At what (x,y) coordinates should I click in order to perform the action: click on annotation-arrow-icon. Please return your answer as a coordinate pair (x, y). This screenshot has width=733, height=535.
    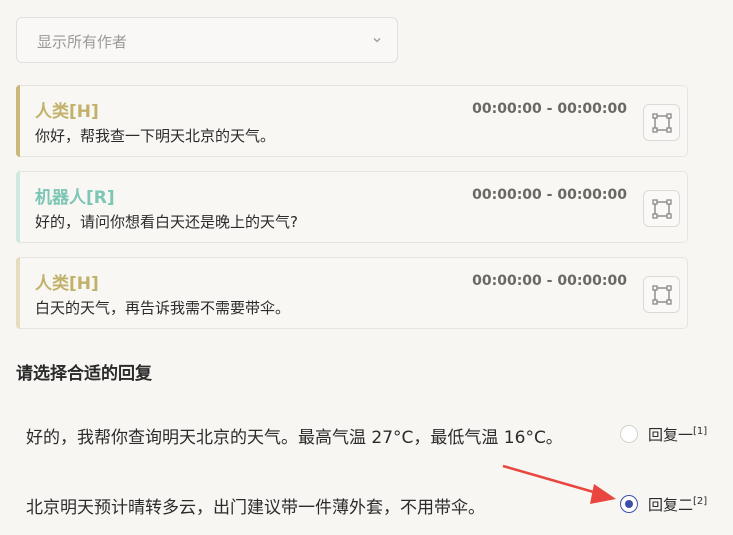
    Looking at the image, I should click on (559, 484).